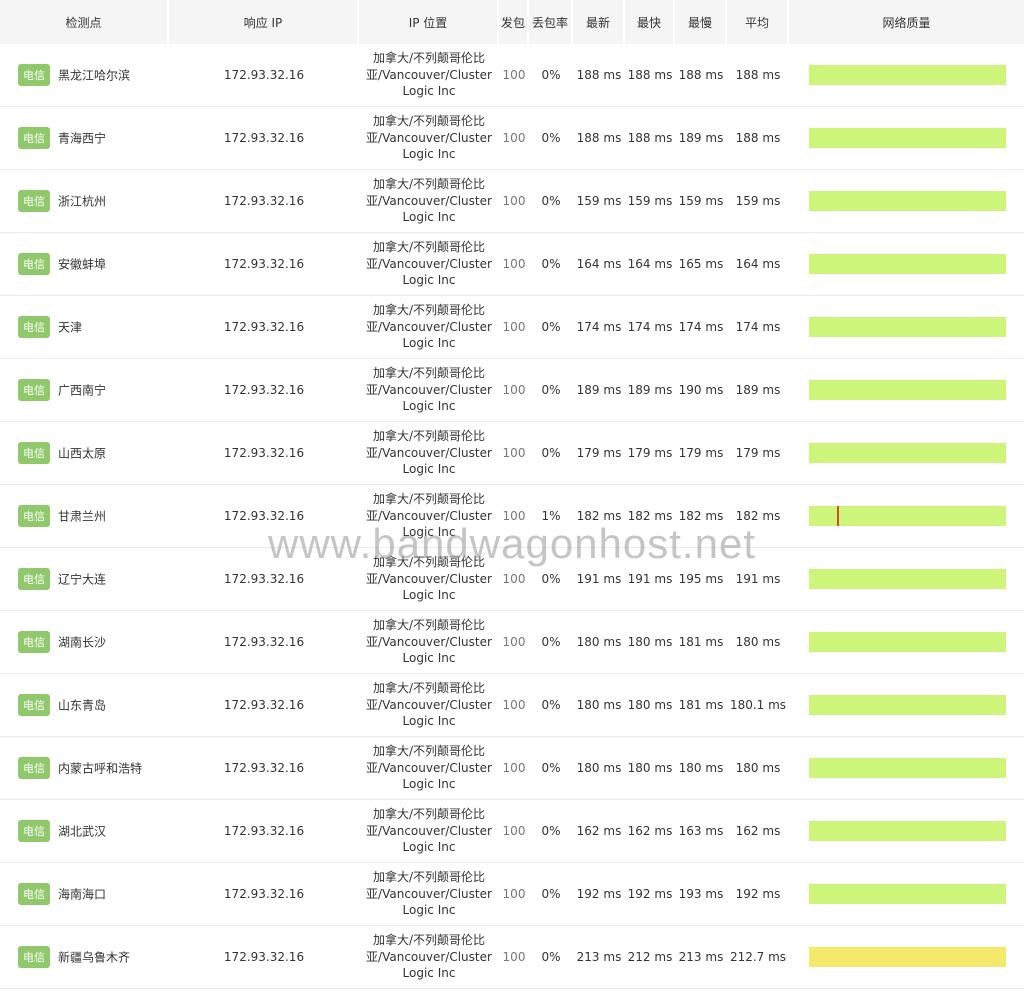  Describe the element at coordinates (701, 264) in the screenshot. I see `latency-slowest: 165 ms` at that location.